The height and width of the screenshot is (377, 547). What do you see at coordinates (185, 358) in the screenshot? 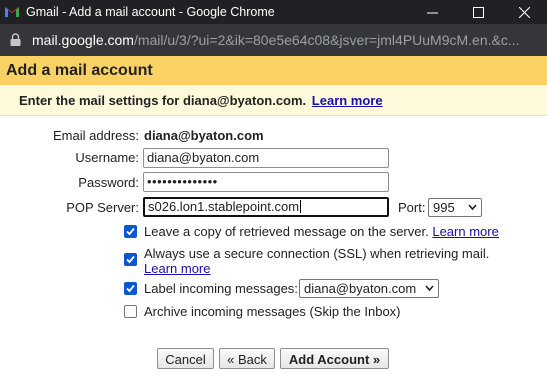
I see `cancel-button: Cancel` at bounding box center [185, 358].